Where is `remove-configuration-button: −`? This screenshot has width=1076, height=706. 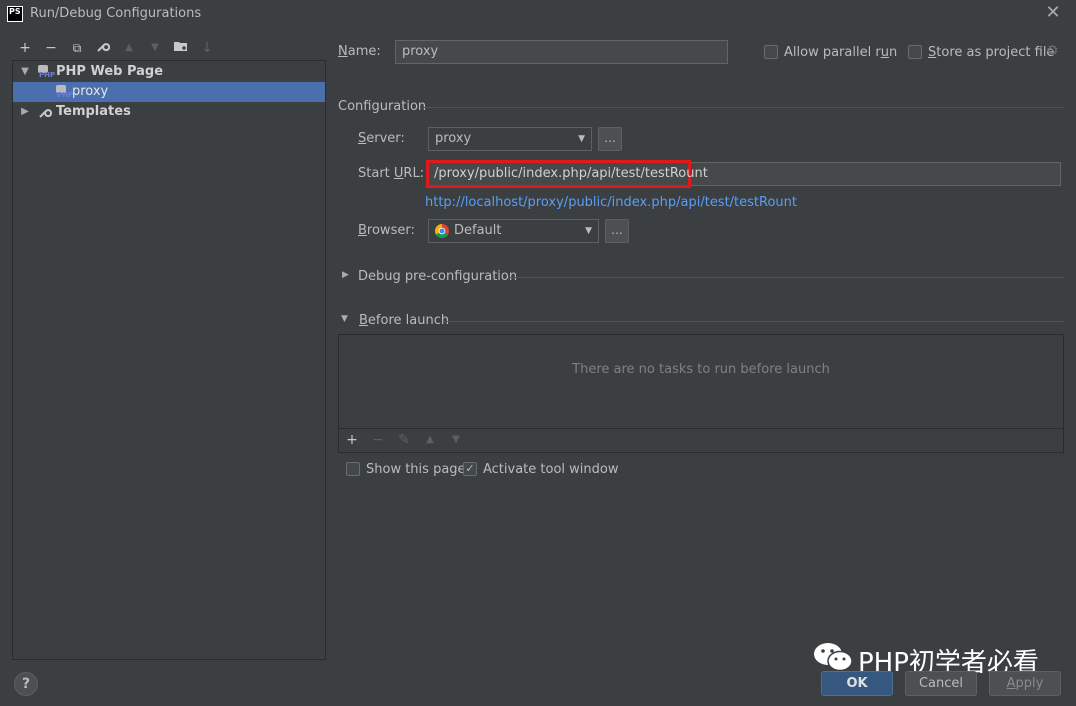 remove-configuration-button: − is located at coordinates (51, 48).